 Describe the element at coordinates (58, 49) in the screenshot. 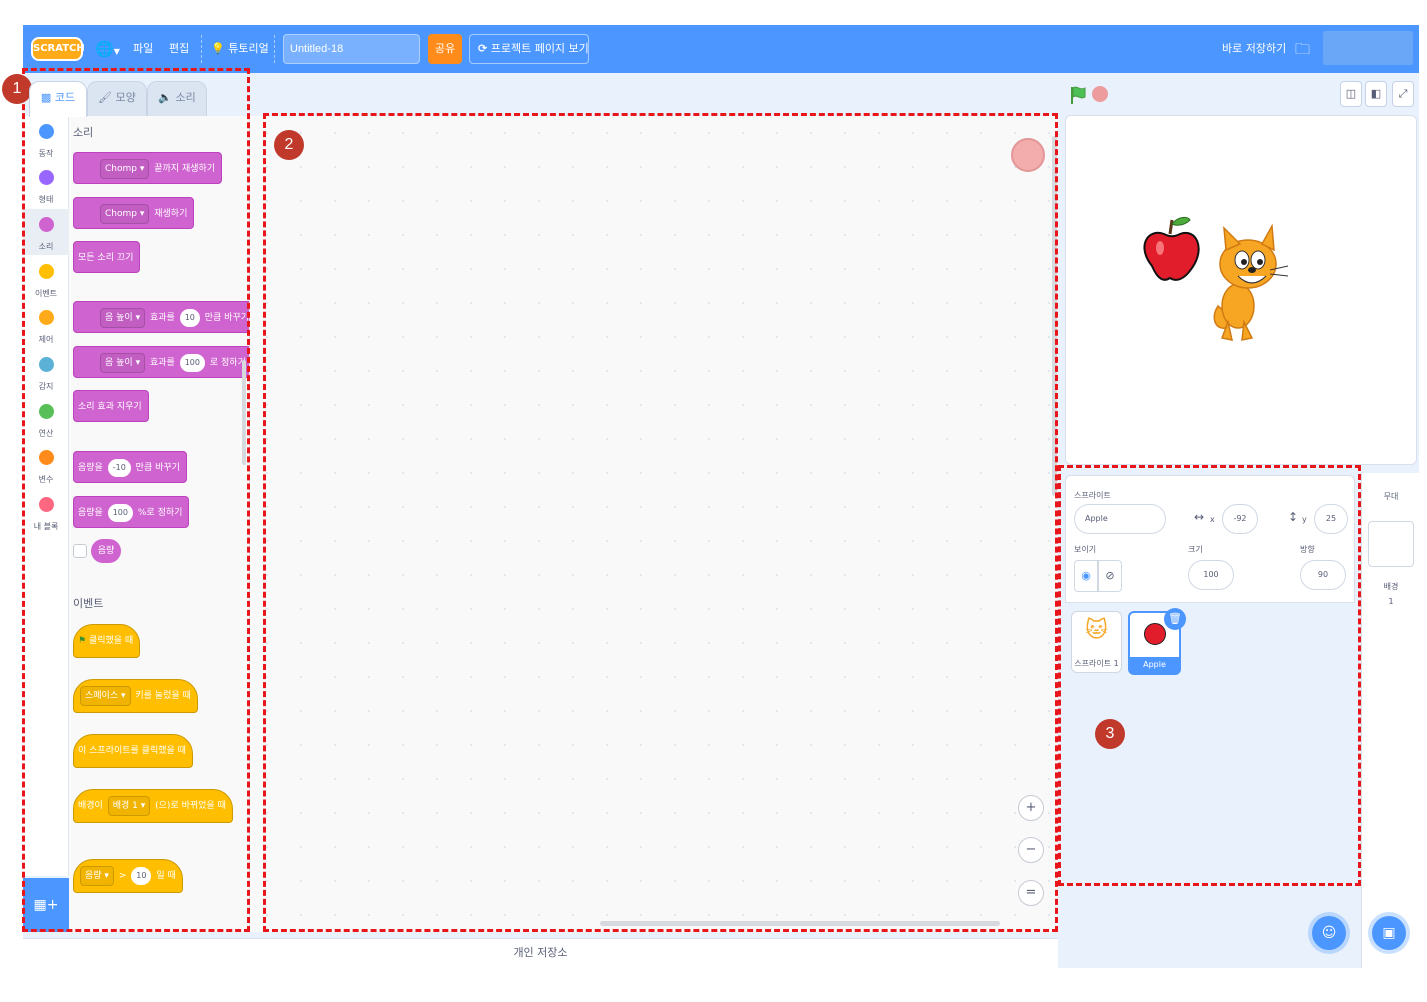

I see `scratch-logo: SCRATCH` at that location.